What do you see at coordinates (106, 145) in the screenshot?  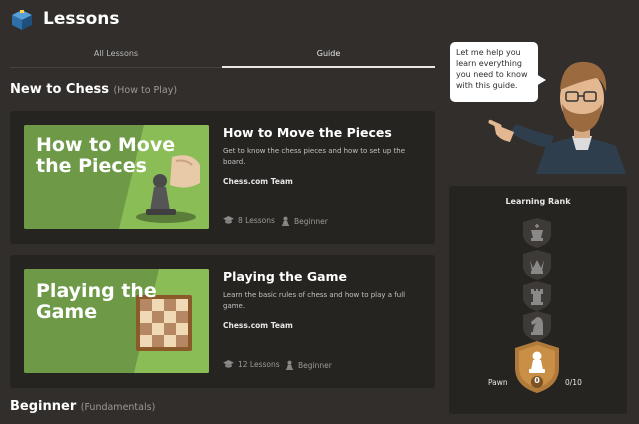 I see `thumb-title-line1: How to Move` at bounding box center [106, 145].